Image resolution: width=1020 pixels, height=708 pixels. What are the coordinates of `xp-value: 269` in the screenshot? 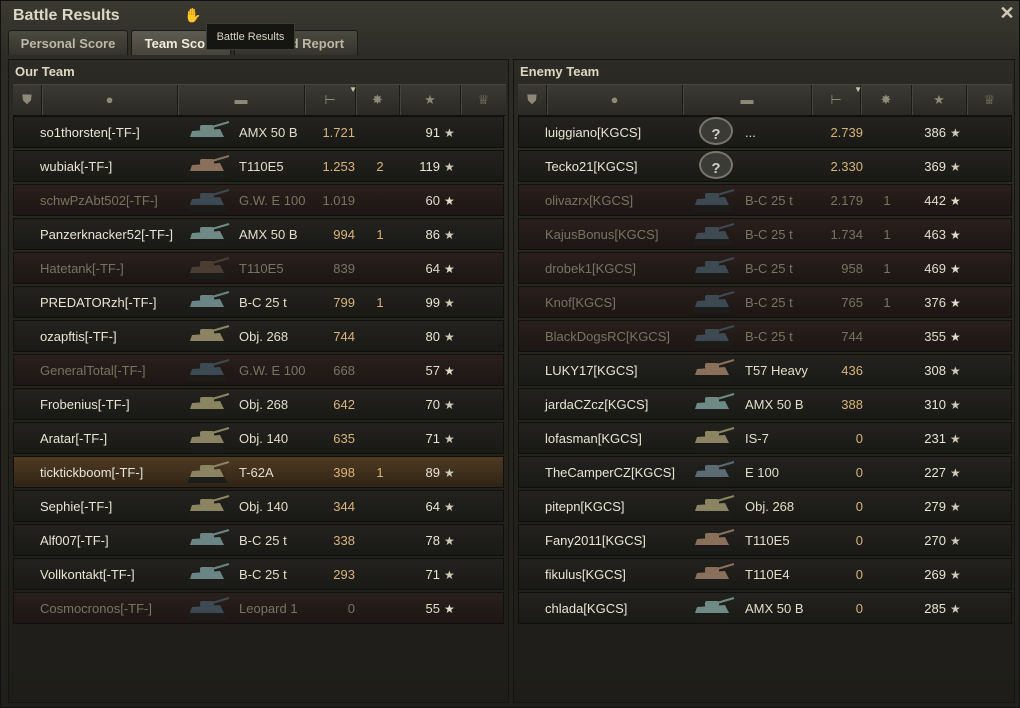 It's located at (935, 574).